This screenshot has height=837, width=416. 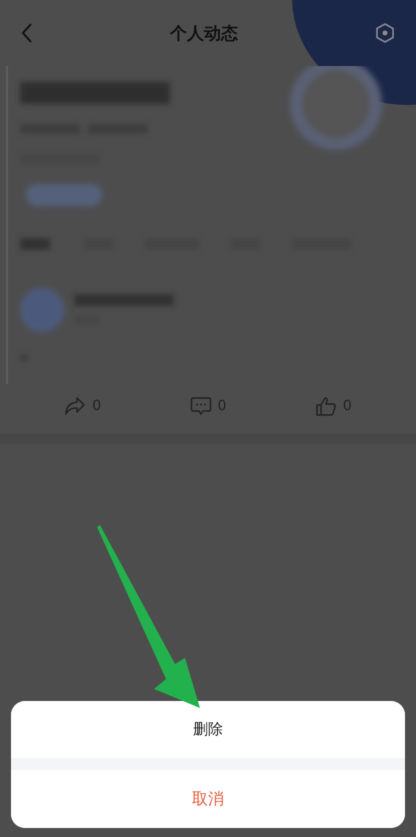 I want to click on page-title: 个人动态, so click(x=204, y=33).